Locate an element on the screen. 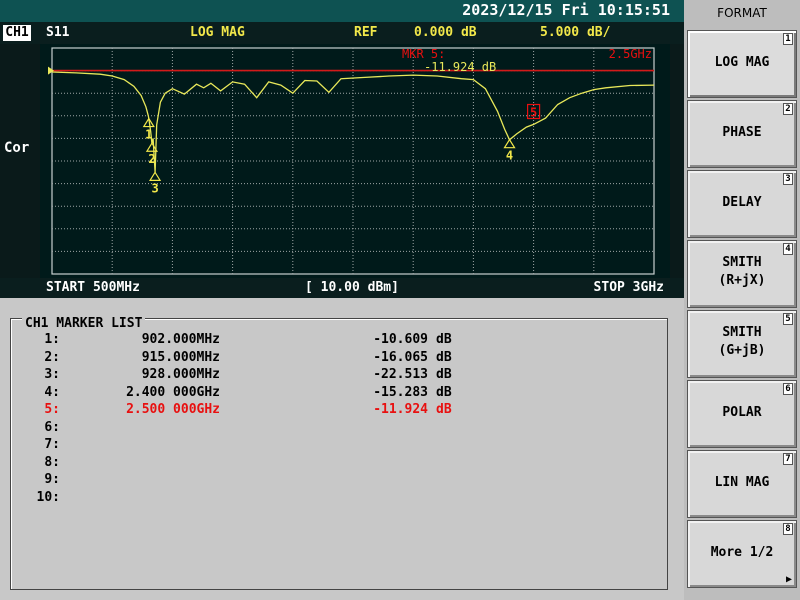 This screenshot has width=800, height=600. softkey-sublabel: (R+jX) is located at coordinates (742, 280).